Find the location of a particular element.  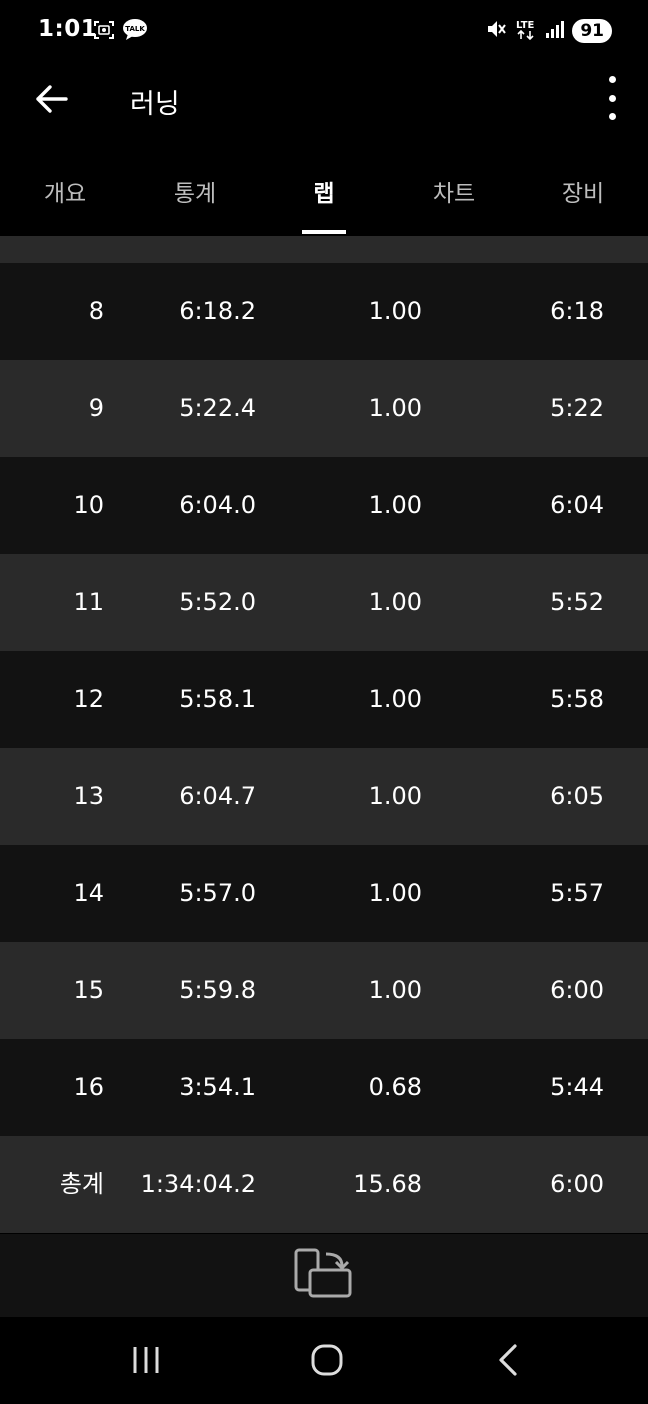

table-row-total: 총계 1:34:04.2 15.68 6:00 is located at coordinates (324, 1184).